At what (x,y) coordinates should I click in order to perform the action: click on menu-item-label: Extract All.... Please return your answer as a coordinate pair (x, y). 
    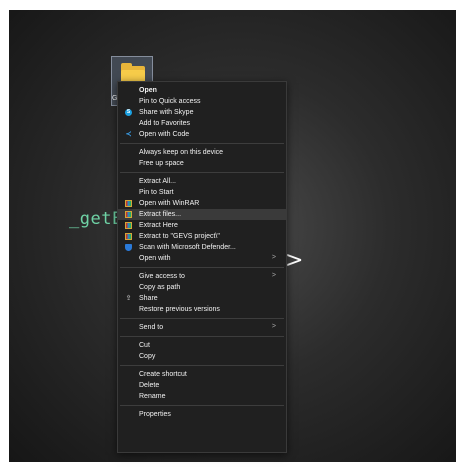
    Looking at the image, I should click on (157, 181).